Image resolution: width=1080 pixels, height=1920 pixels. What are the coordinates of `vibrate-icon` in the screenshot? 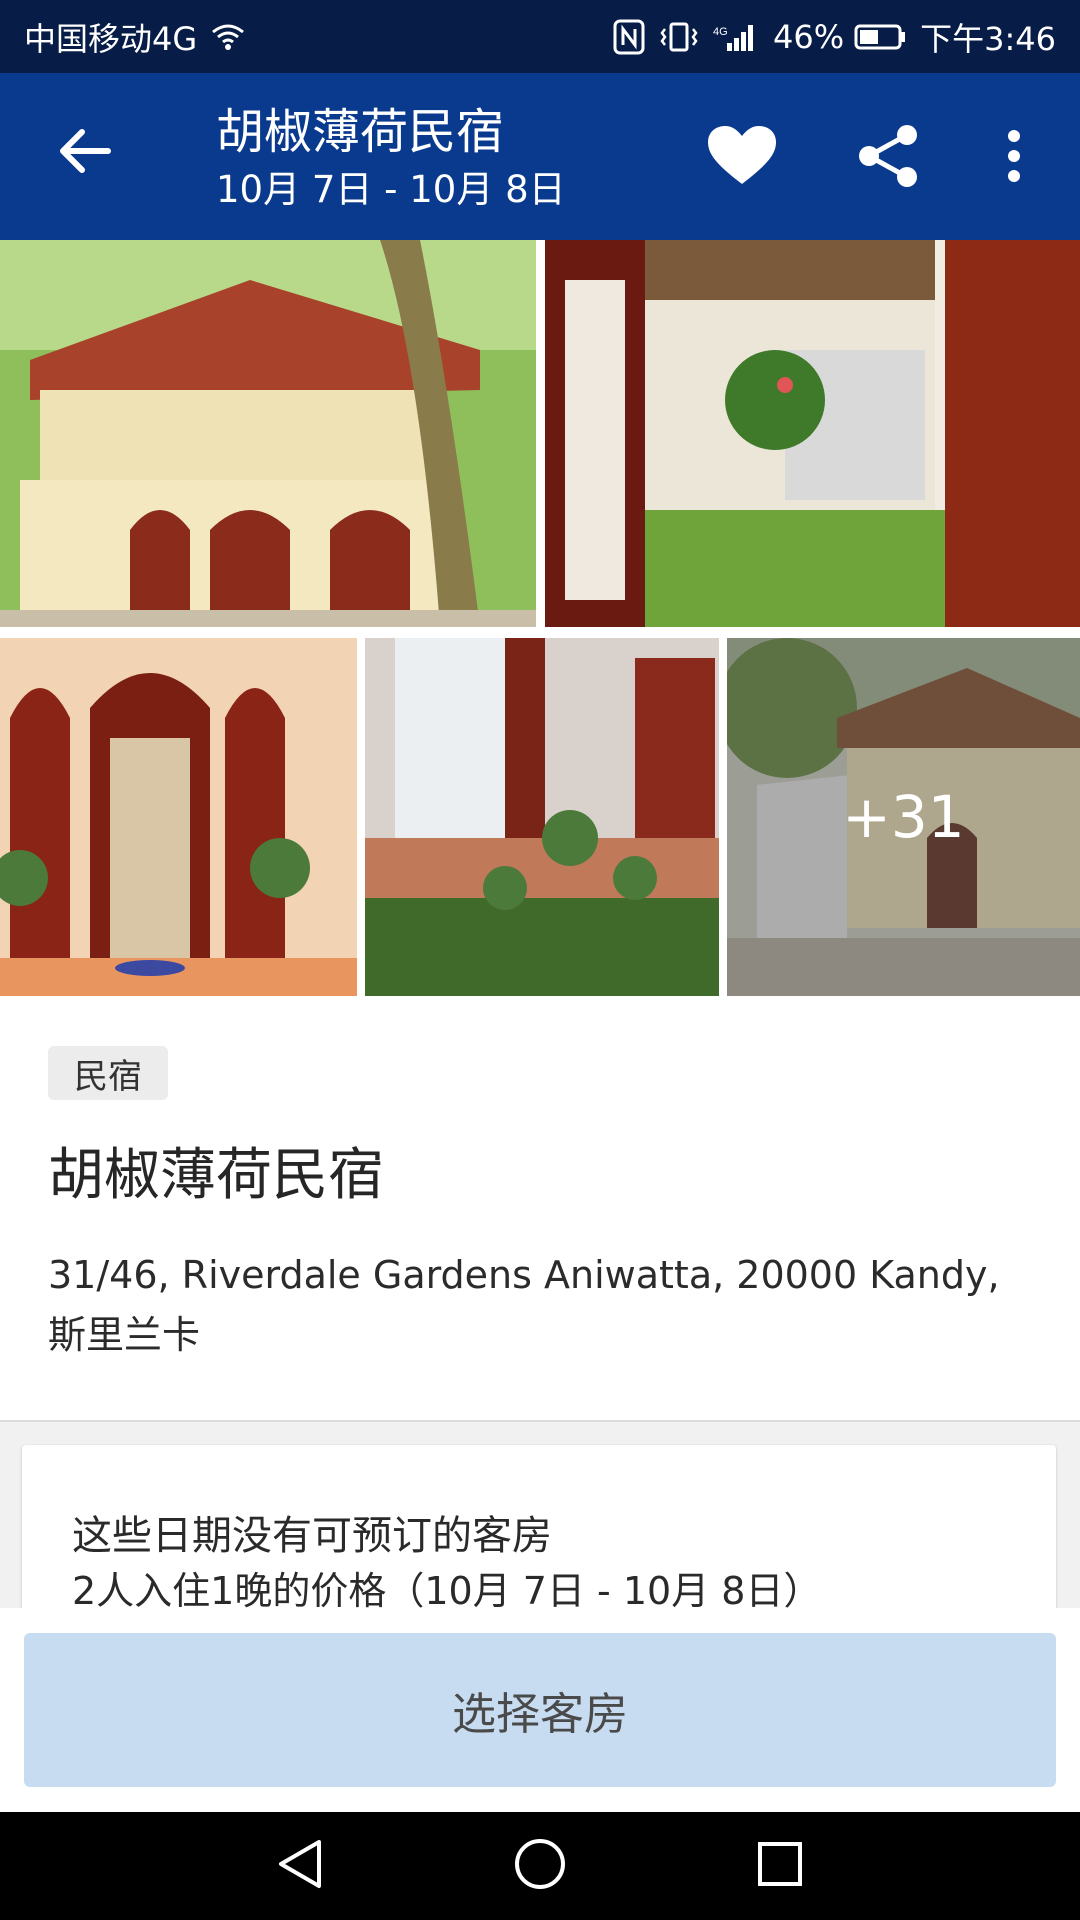 It's located at (679, 37).